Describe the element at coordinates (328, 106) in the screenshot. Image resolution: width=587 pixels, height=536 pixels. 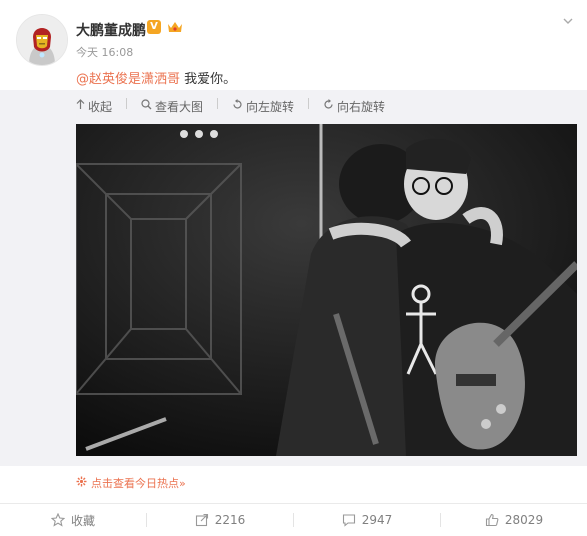
I see `rotate-right-icon` at that location.